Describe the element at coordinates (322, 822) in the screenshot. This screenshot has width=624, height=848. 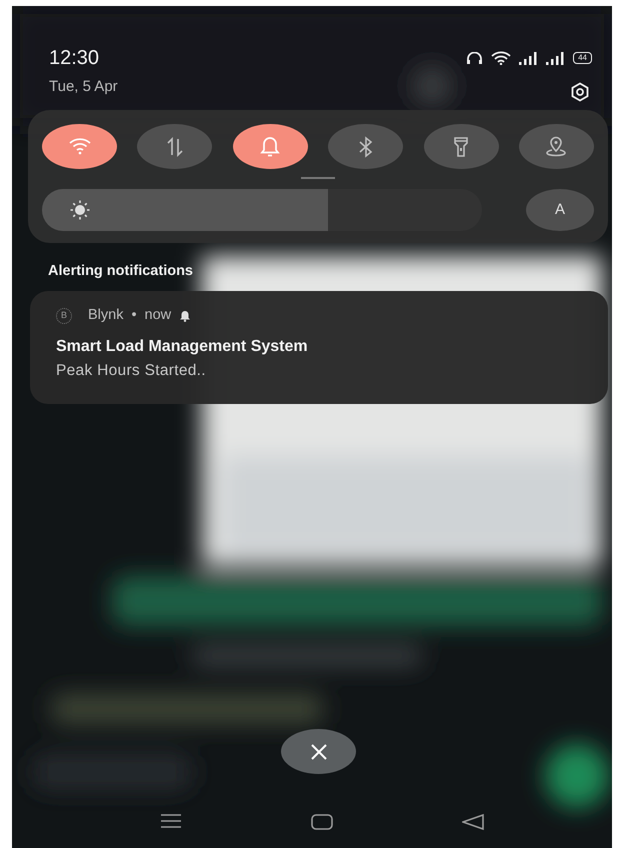
I see `home-icon` at that location.